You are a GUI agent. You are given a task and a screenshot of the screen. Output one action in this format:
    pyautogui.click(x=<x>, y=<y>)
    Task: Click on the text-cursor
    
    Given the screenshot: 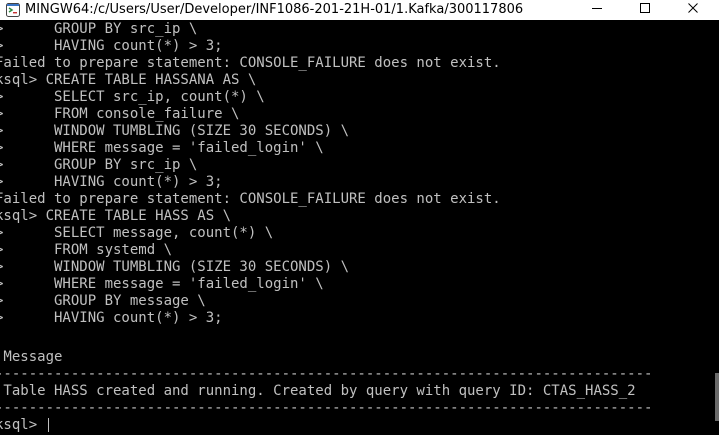 What is the action you would take?
    pyautogui.click(x=48, y=425)
    